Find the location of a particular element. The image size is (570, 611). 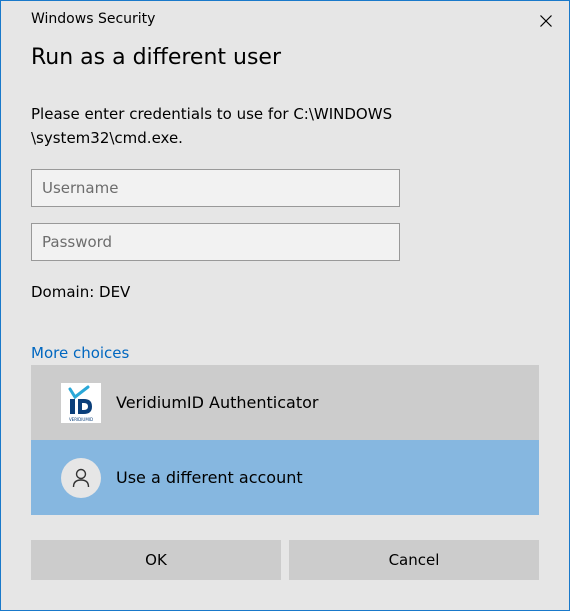

title-bar: Windows Security is located at coordinates (285, 21).